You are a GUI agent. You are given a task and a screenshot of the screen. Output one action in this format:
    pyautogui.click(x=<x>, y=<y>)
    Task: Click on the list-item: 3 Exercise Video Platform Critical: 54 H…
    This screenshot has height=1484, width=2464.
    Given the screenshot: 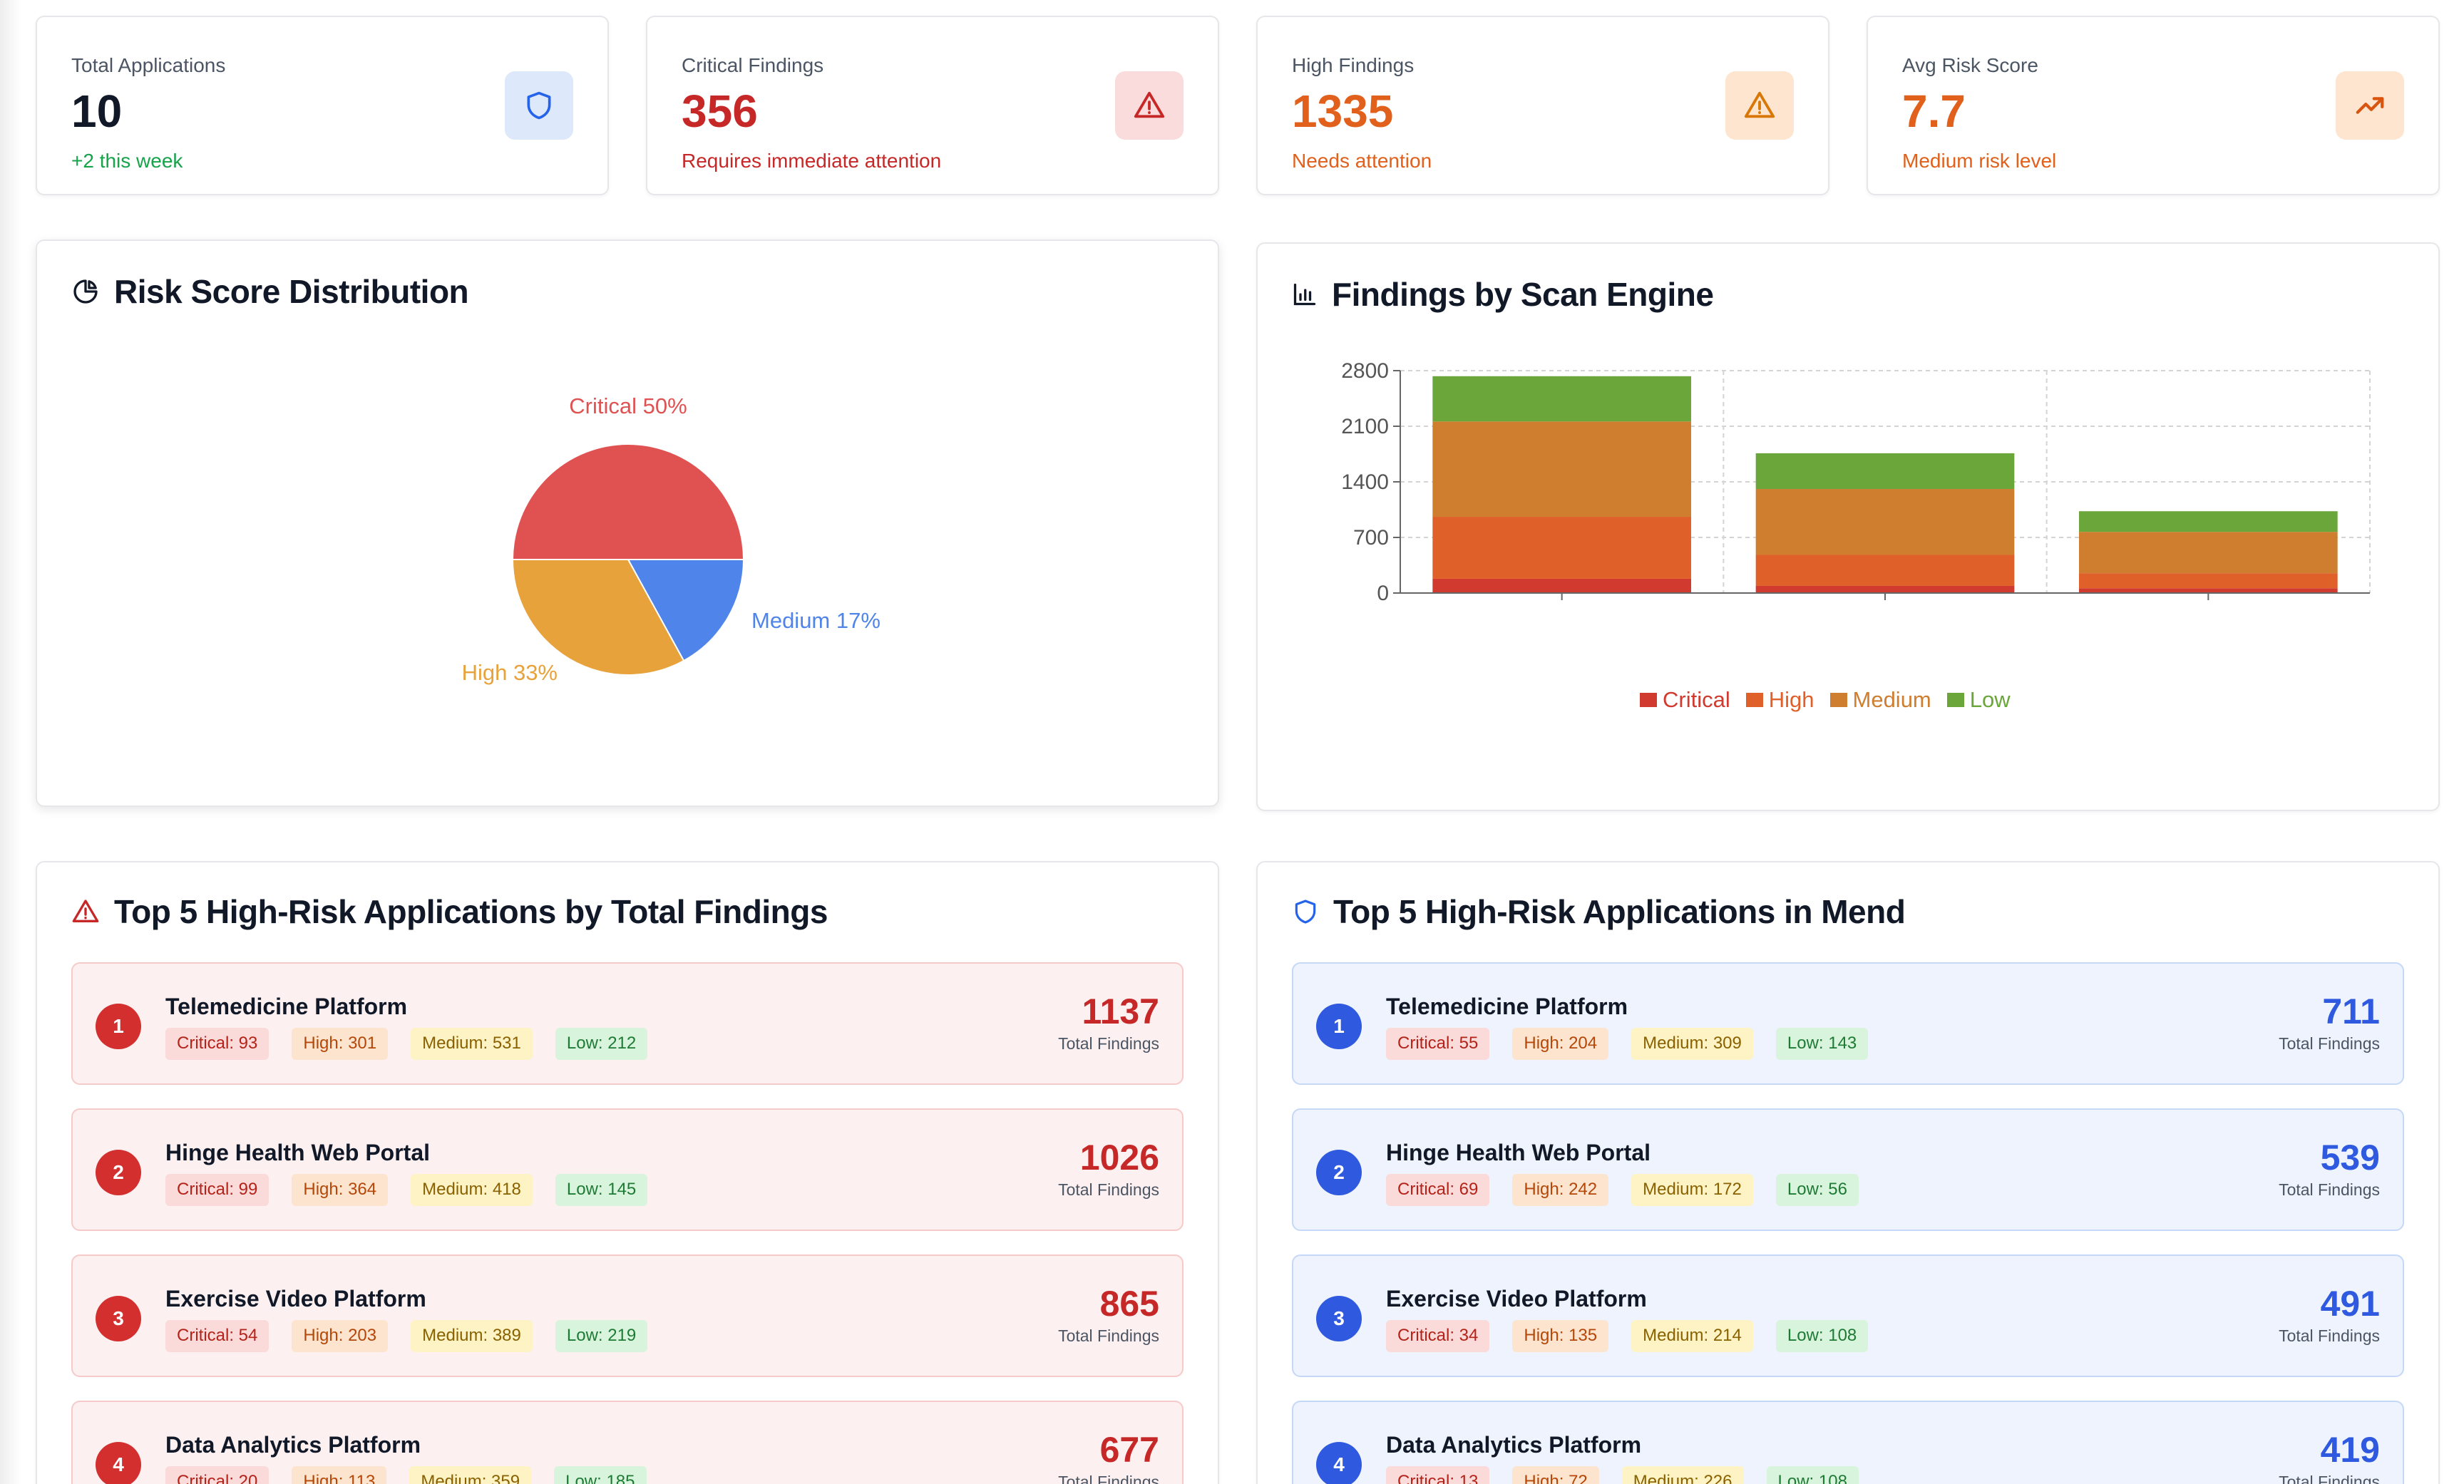 What is the action you would take?
    pyautogui.click(x=627, y=1315)
    